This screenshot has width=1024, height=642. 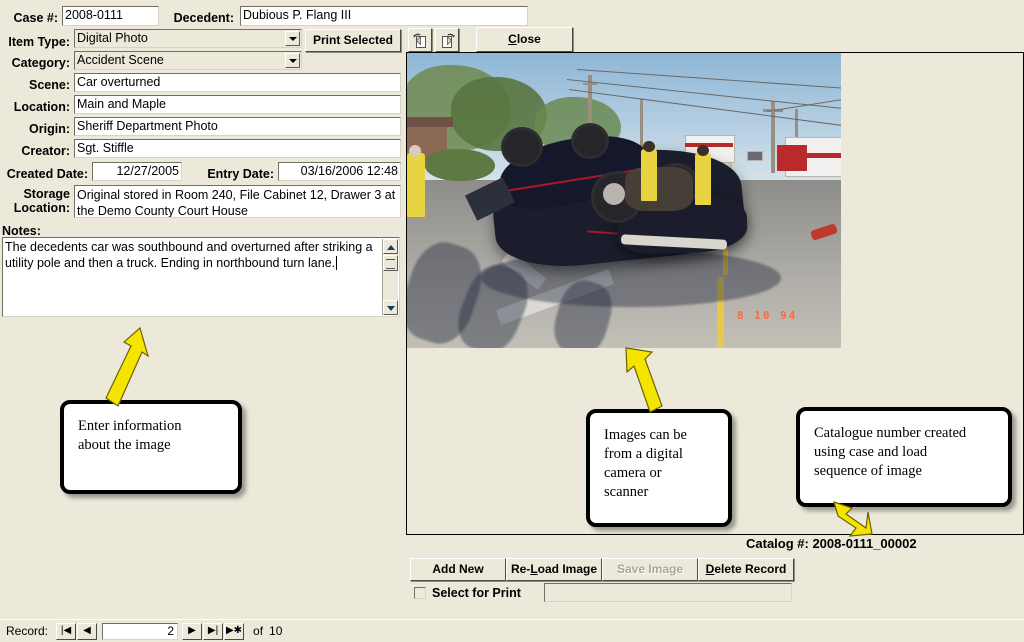 I want to click on storage-location-label: Storage Location:, so click(x=37, y=201).